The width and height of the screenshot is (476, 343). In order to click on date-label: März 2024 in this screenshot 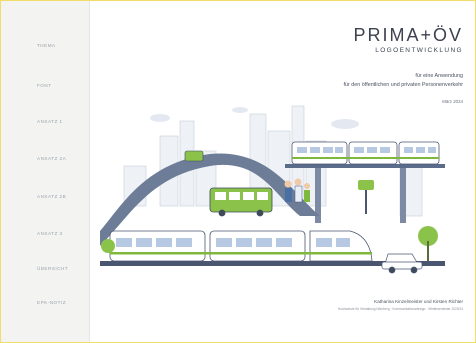, I will do `click(452, 101)`.